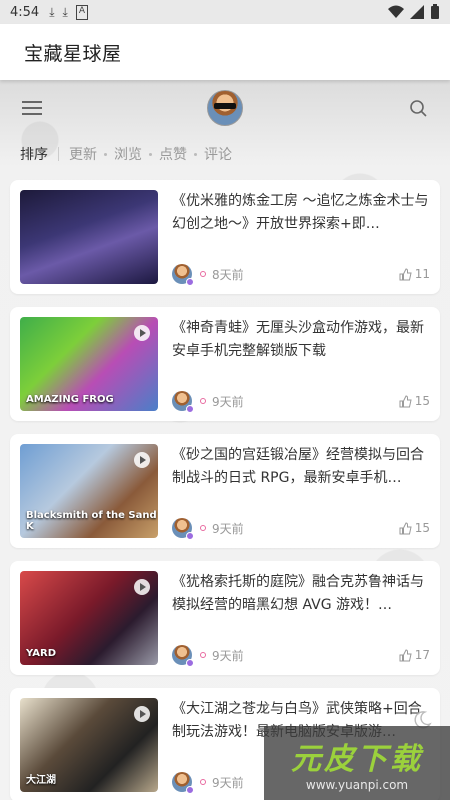 The width and height of the screenshot is (450, 800). I want to click on like-count: 11, so click(422, 274).